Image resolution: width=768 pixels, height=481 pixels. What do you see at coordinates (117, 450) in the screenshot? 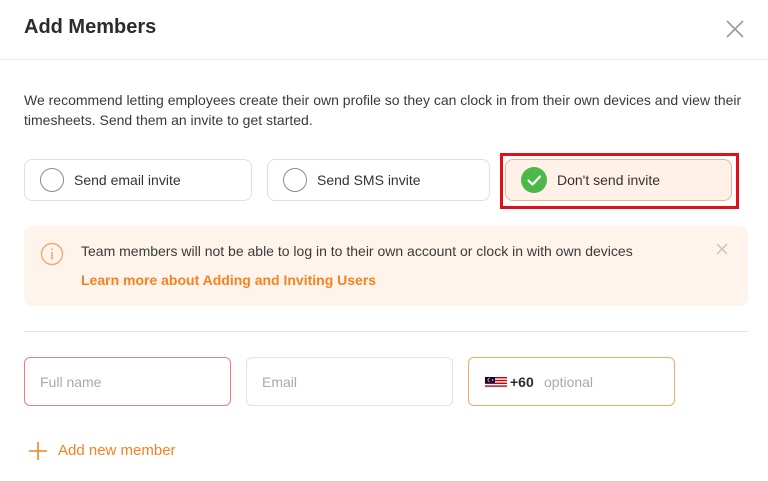
I see `add-new-member-label: Add new member` at bounding box center [117, 450].